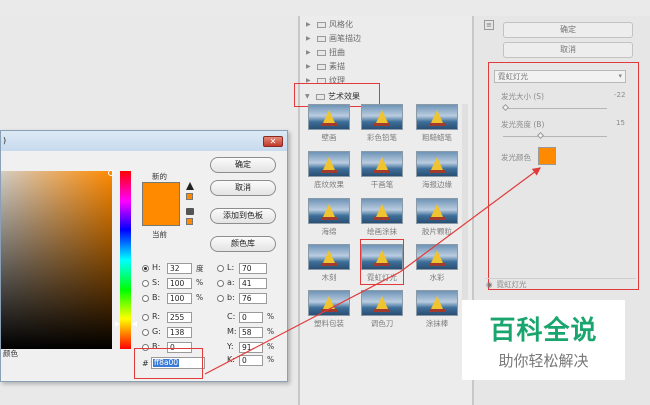 This screenshot has width=650, height=405. I want to click on watermark-title: 百科全说, so click(543, 331).